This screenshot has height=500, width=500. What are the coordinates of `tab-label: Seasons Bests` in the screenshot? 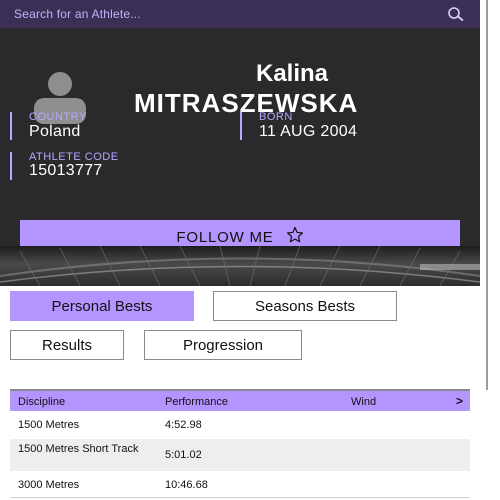 It's located at (305, 306).